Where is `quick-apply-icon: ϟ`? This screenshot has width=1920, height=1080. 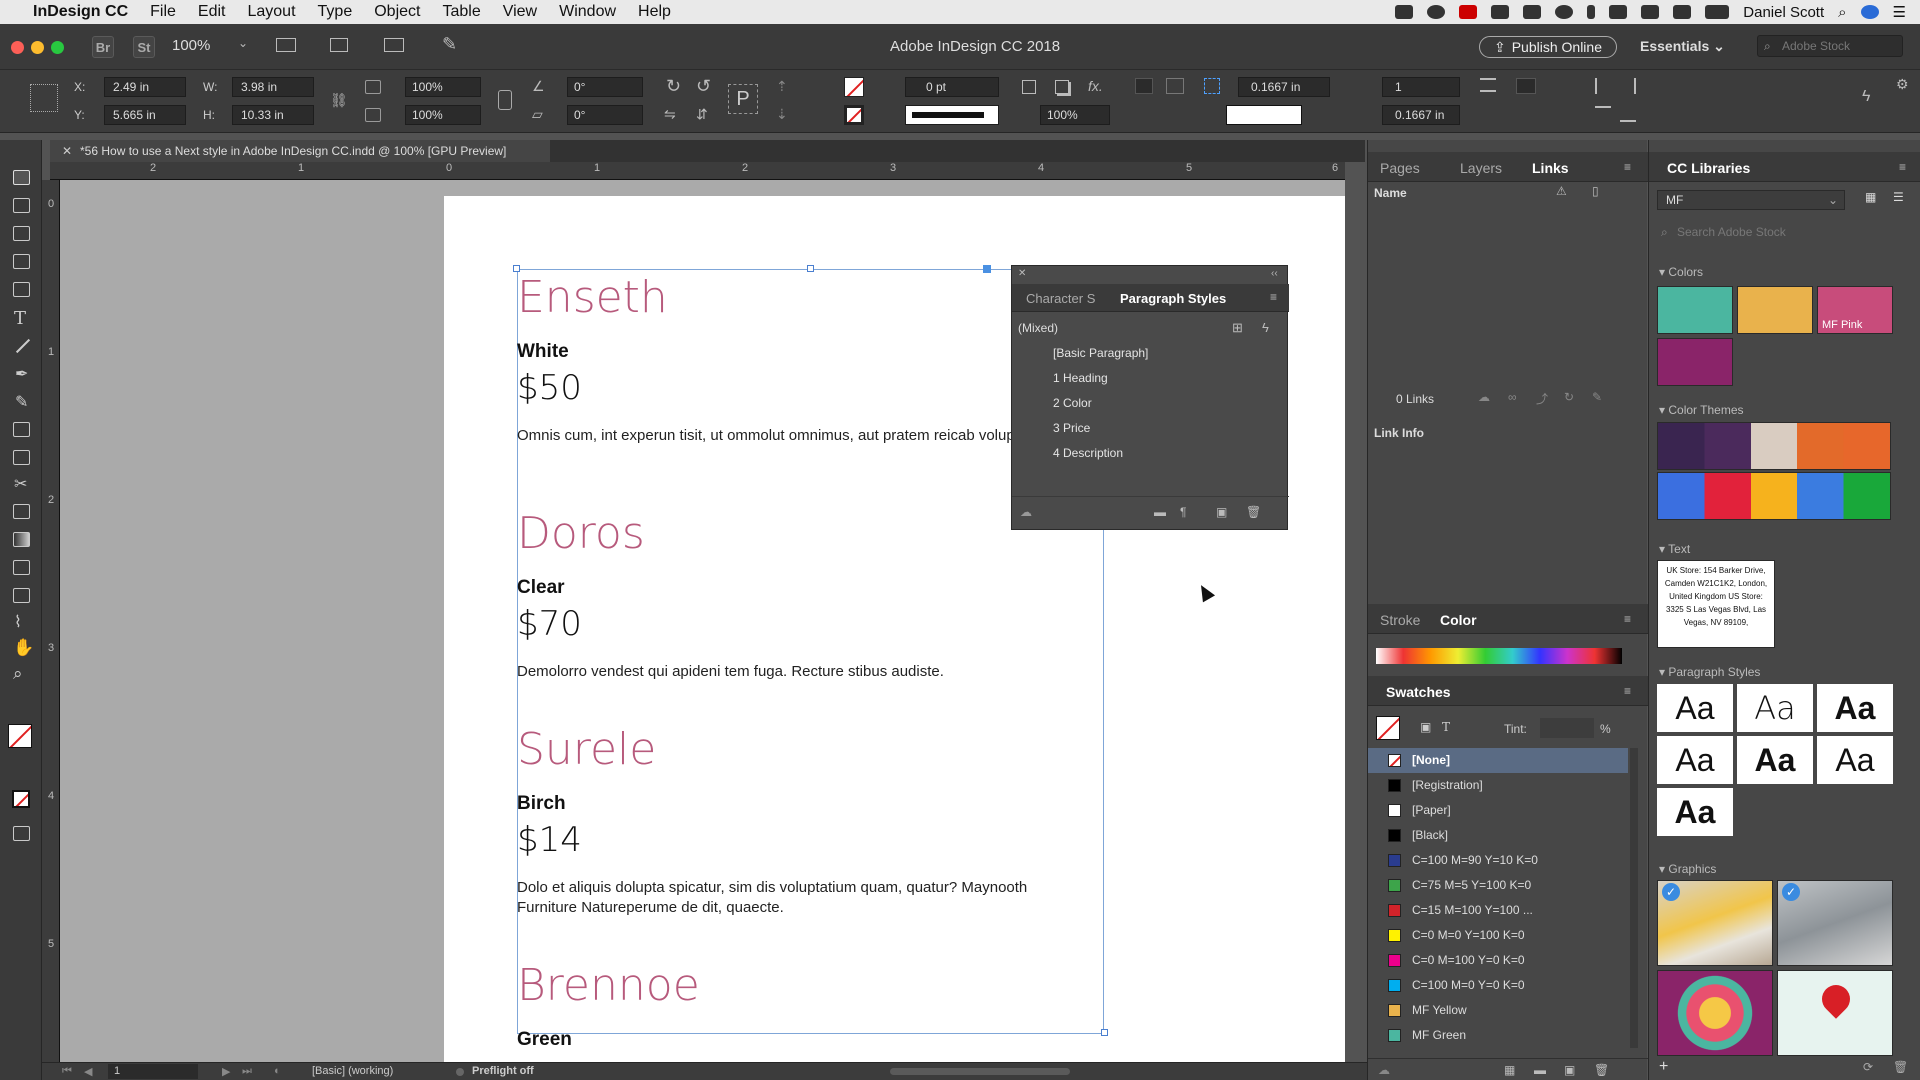 quick-apply-icon: ϟ is located at coordinates (1265, 327).